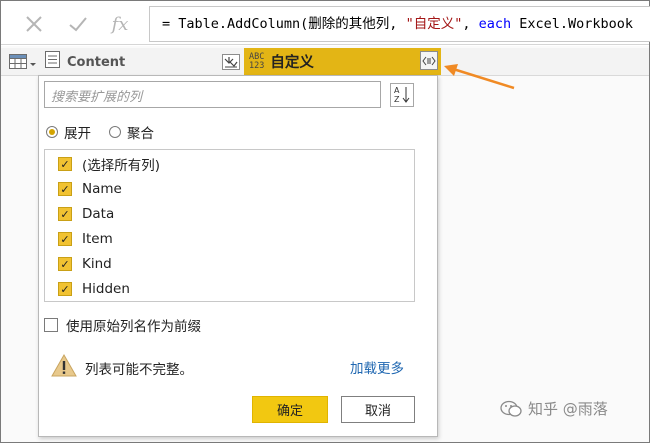 This screenshot has width=650, height=443. What do you see at coordinates (133, 327) in the screenshot?
I see `prefix-label: 使用原始列名作为前缀` at bounding box center [133, 327].